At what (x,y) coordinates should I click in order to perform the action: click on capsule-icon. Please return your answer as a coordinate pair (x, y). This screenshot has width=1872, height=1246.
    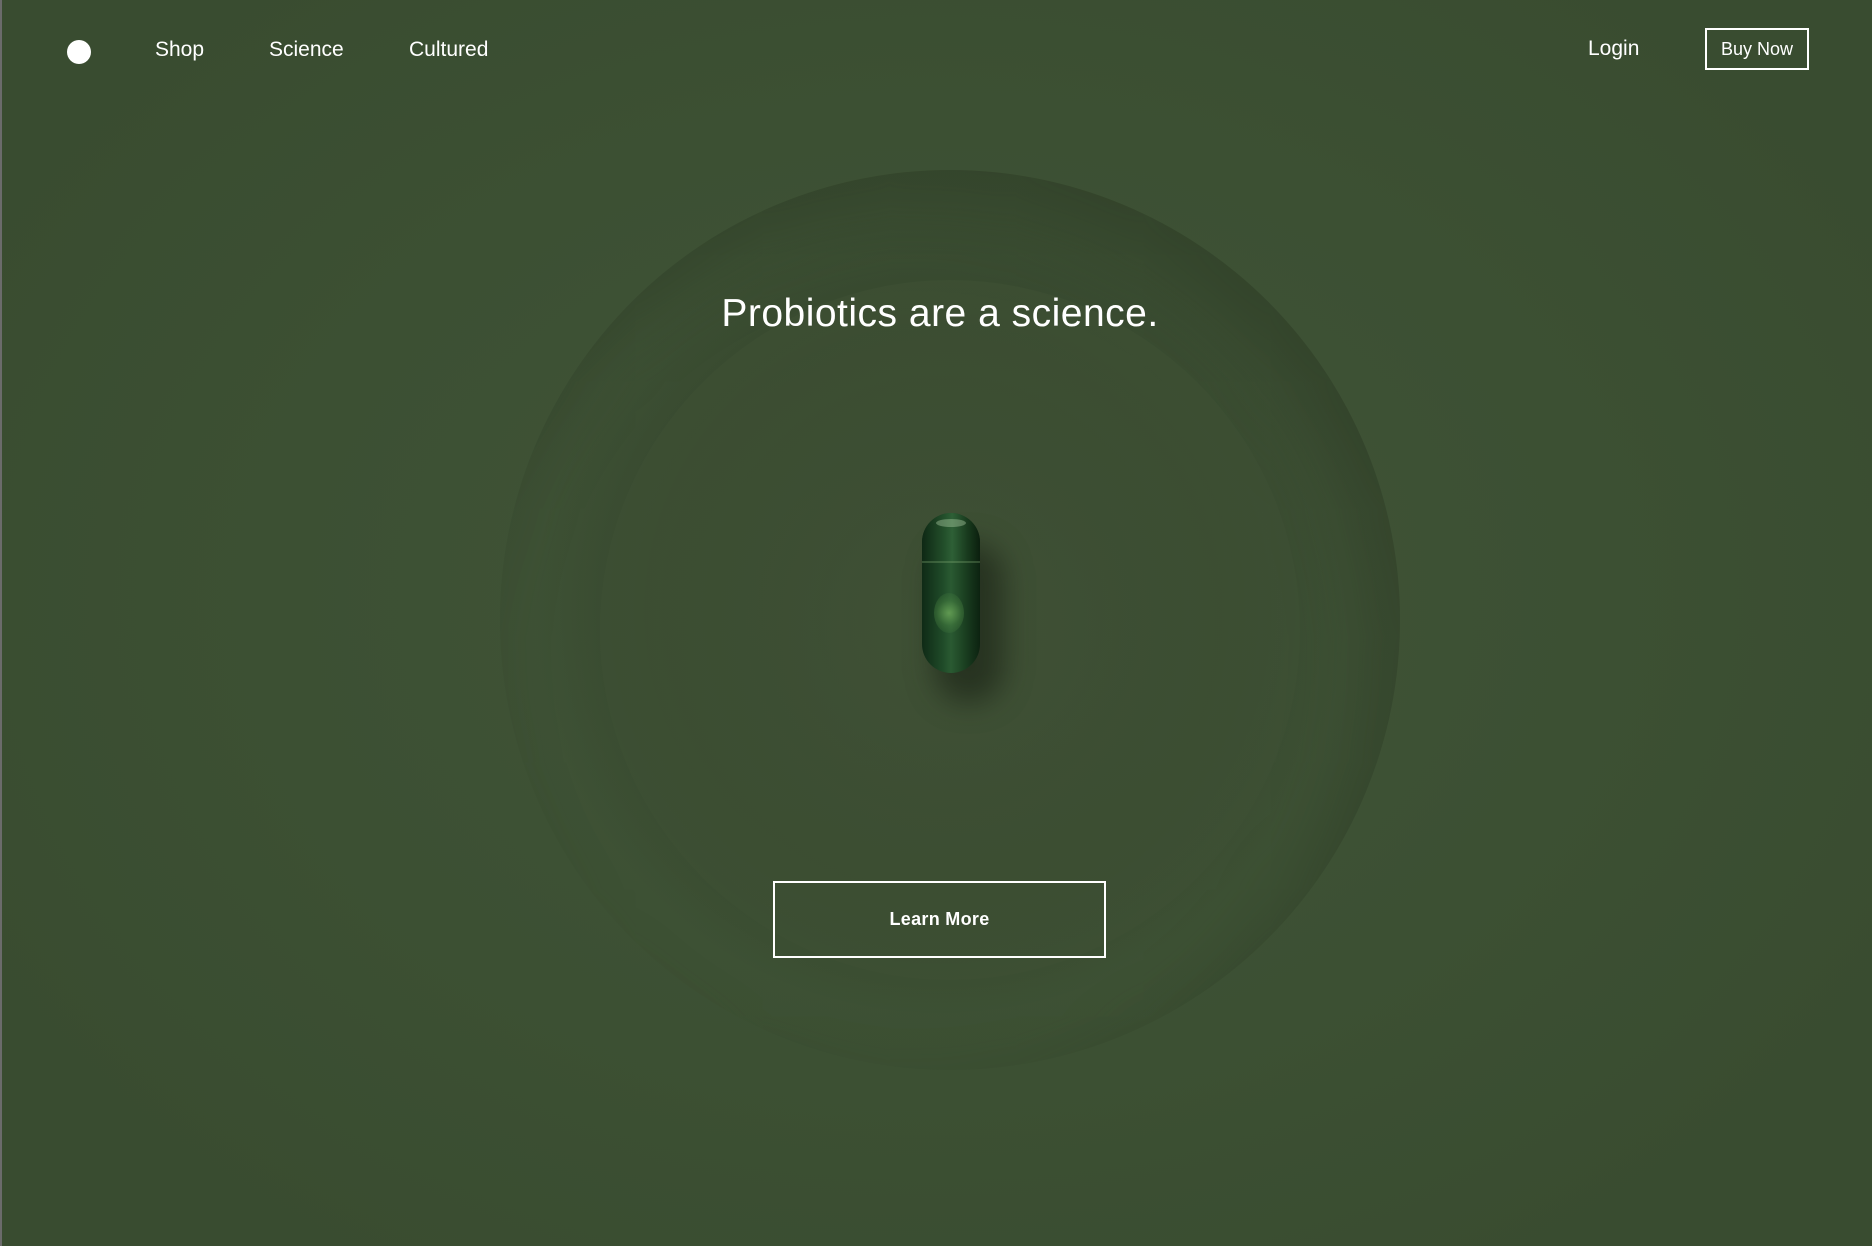
    Looking at the image, I should click on (963, 608).